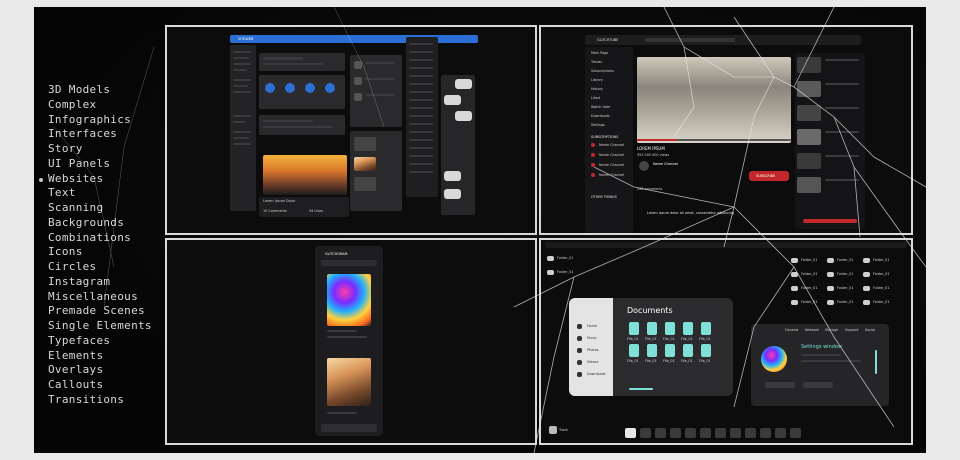 This screenshot has width=960, height=460. What do you see at coordinates (597, 80) in the screenshot?
I see `video-menu-item: Library` at bounding box center [597, 80].